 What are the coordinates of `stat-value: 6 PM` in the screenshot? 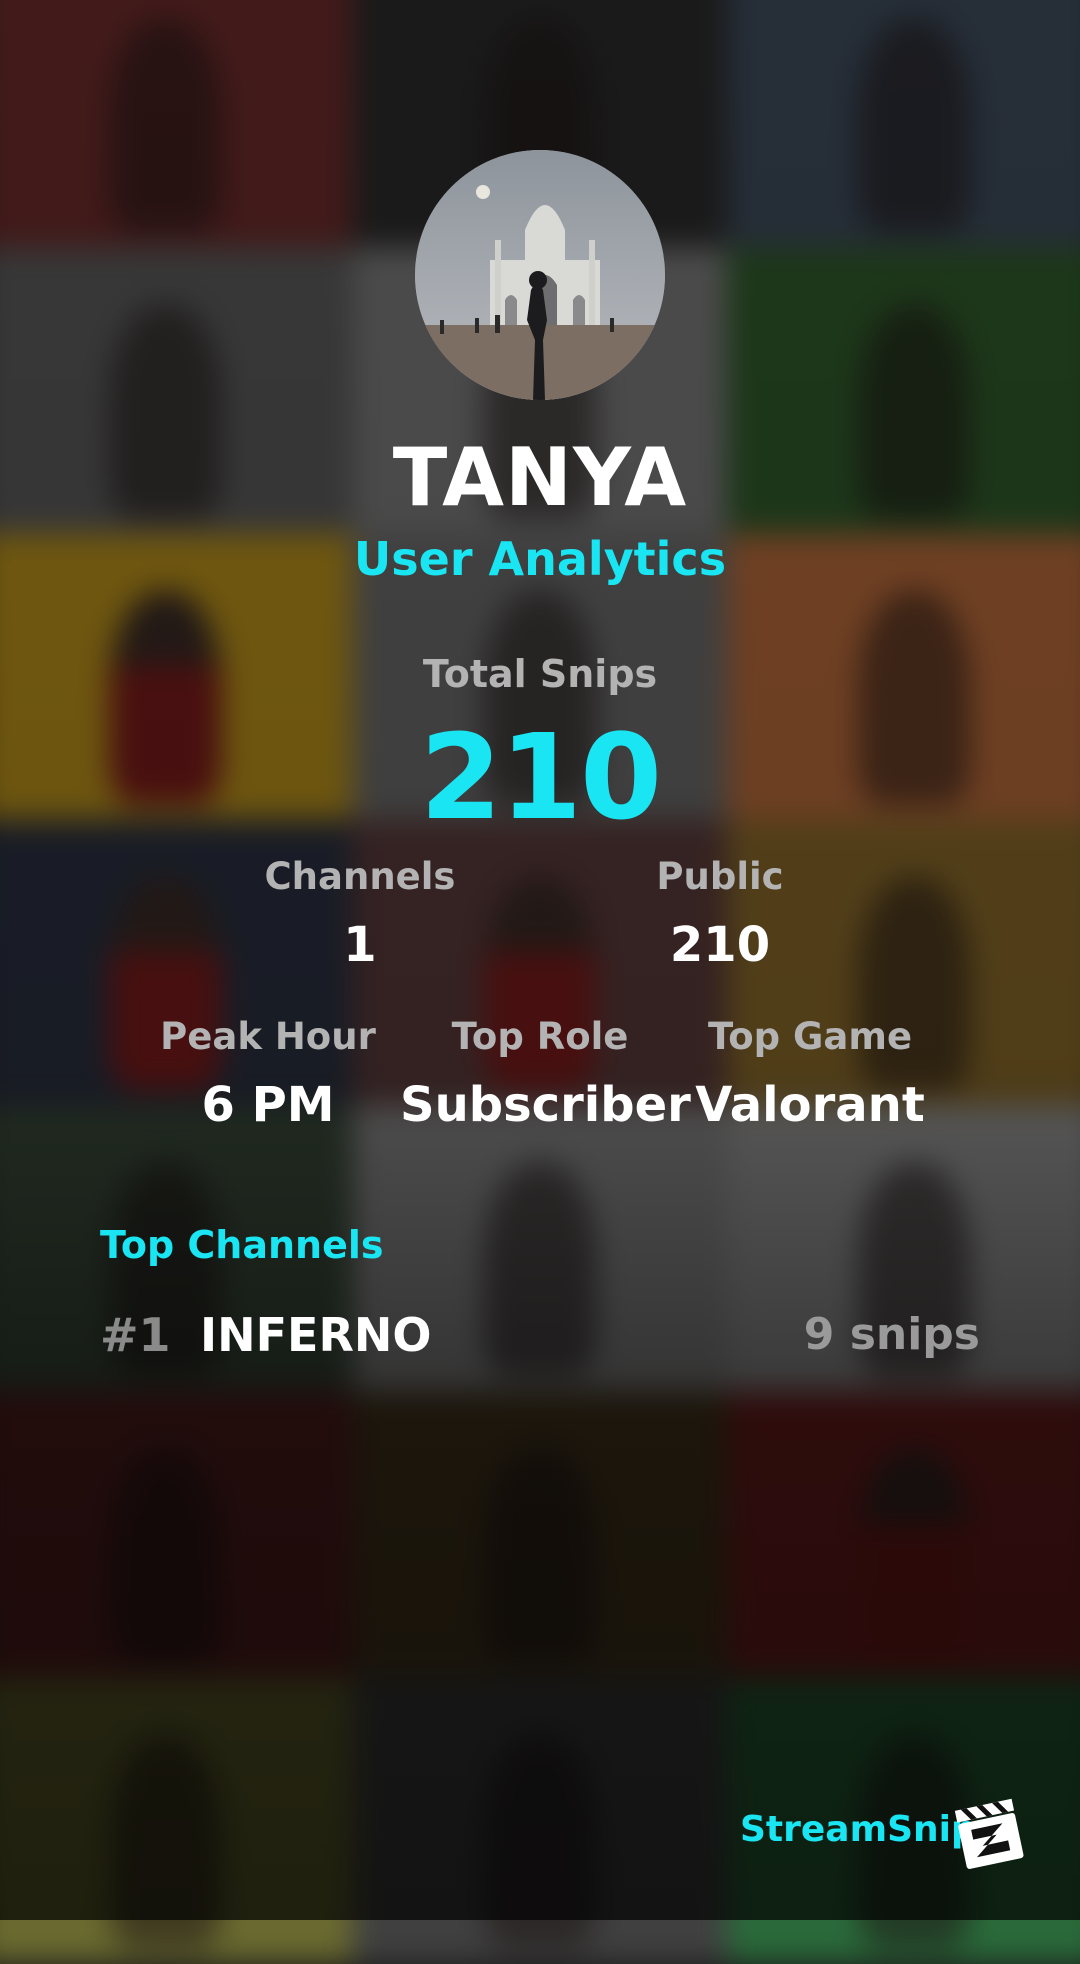 It's located at (268, 1105).